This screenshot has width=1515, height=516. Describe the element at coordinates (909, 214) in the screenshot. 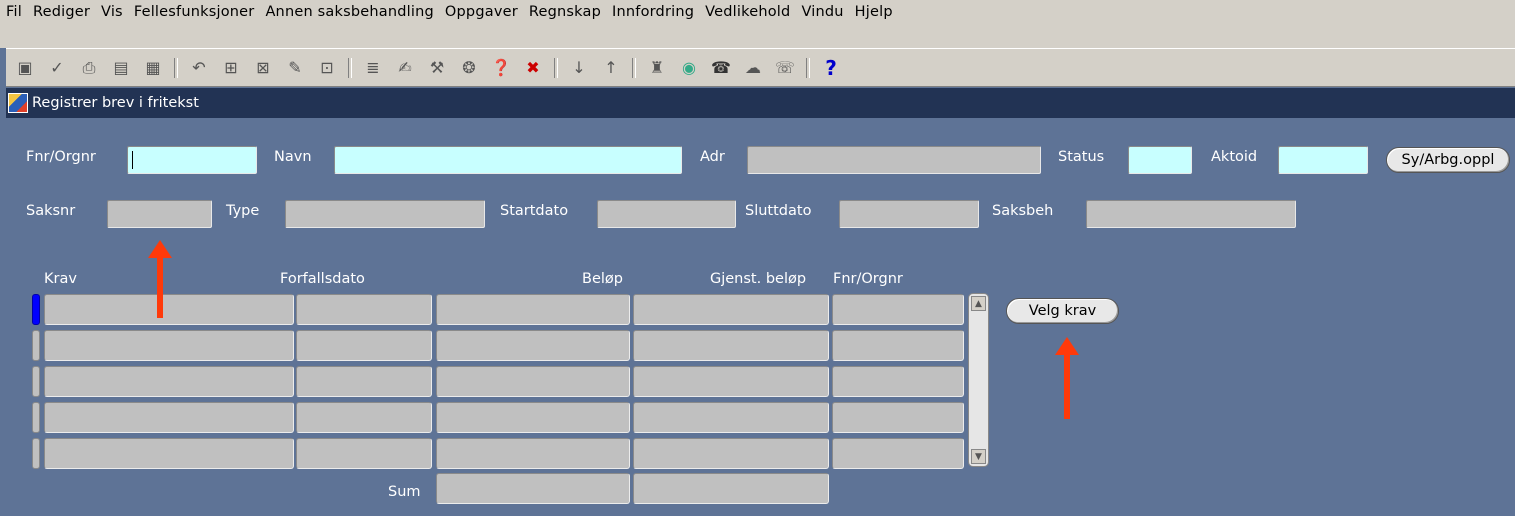

I see `sluttdato-input` at that location.